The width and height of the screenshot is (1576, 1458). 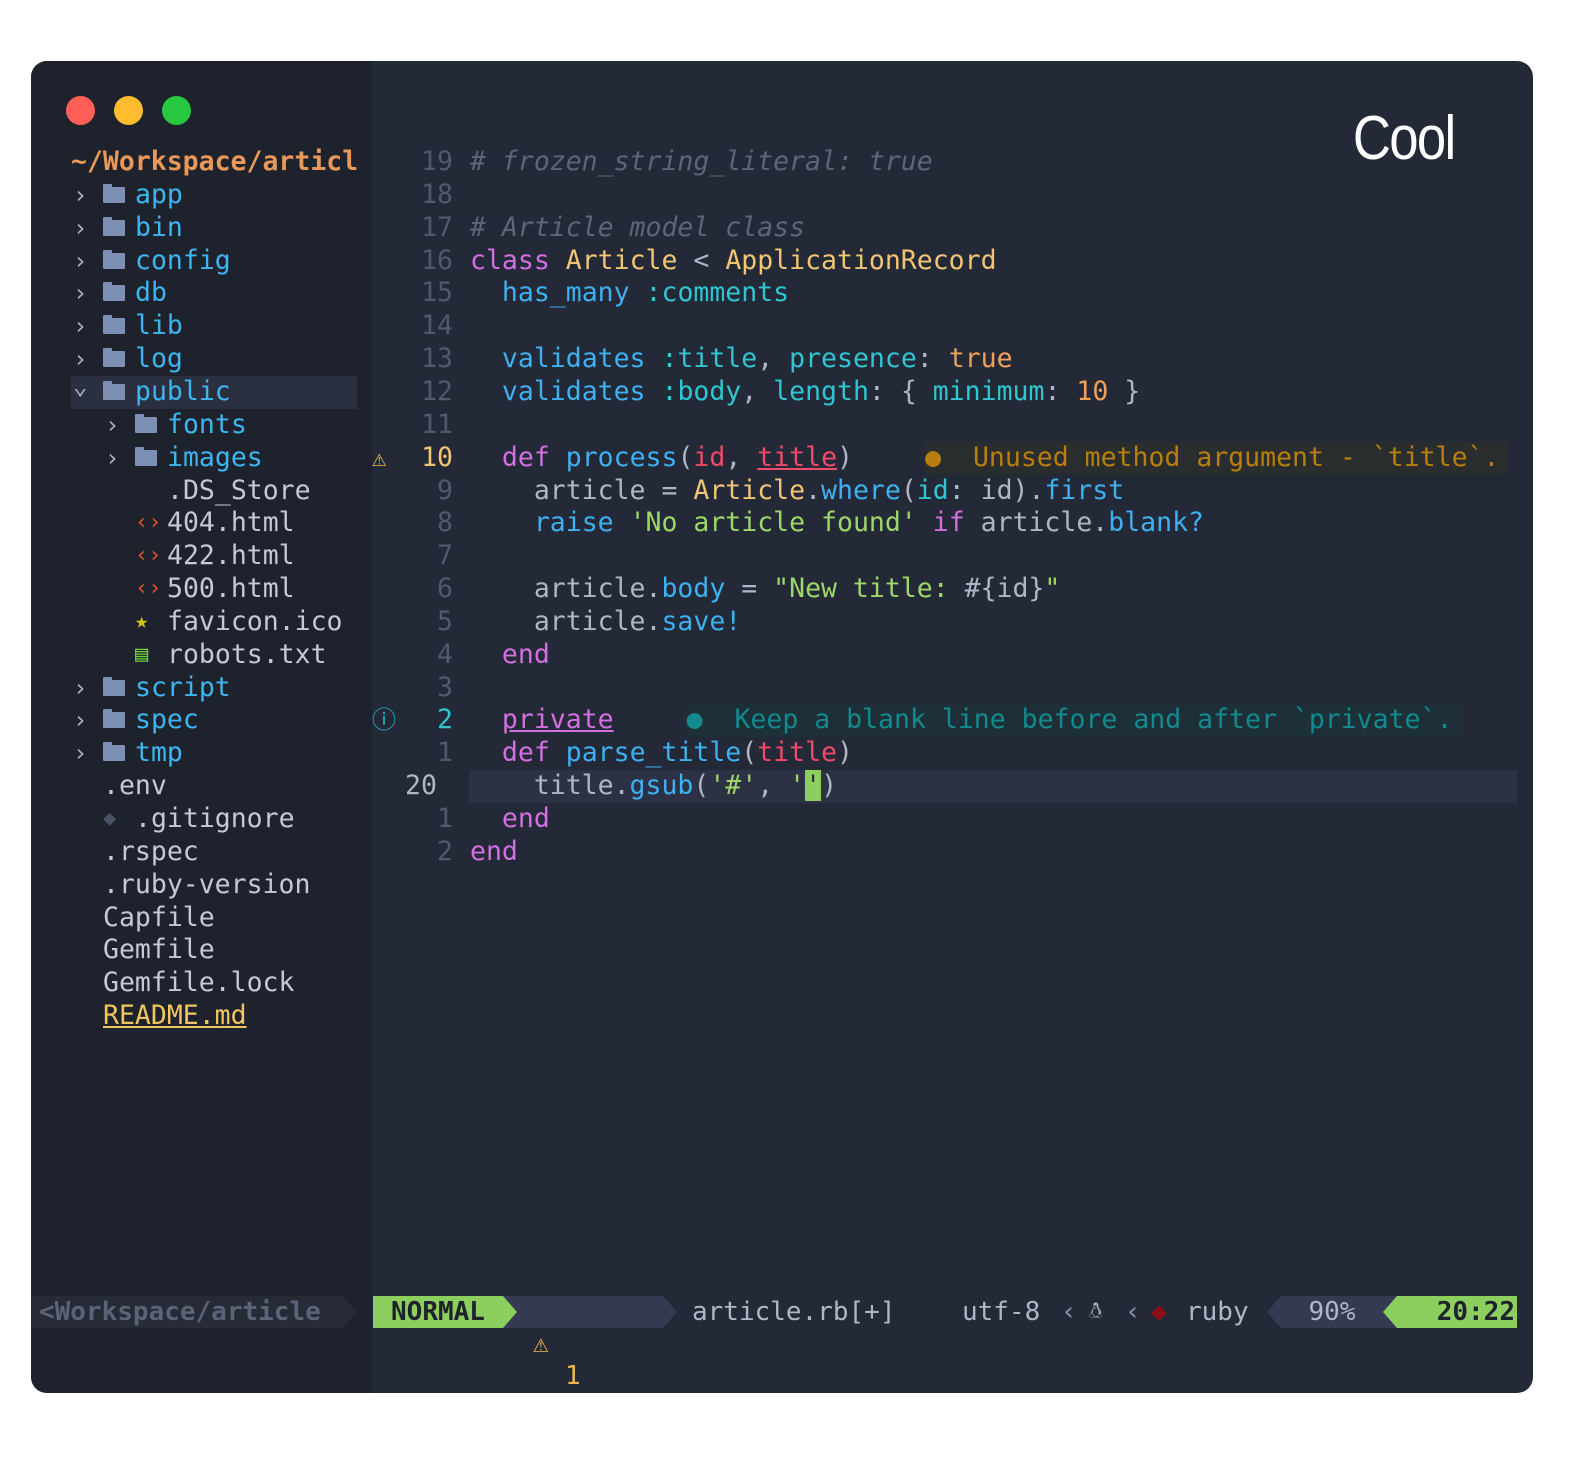 I want to click on text-cursor: ', so click(x=813, y=786).